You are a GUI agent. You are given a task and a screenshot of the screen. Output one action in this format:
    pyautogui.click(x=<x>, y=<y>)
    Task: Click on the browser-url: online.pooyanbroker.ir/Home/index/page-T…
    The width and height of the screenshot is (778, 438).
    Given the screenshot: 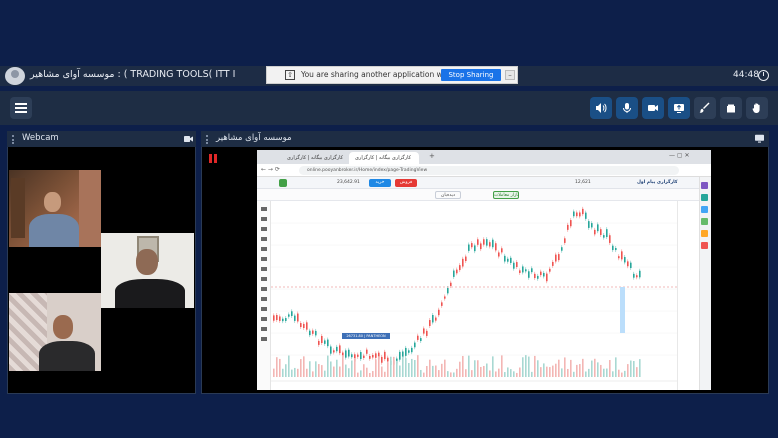 What is the action you would take?
    pyautogui.click(x=489, y=170)
    